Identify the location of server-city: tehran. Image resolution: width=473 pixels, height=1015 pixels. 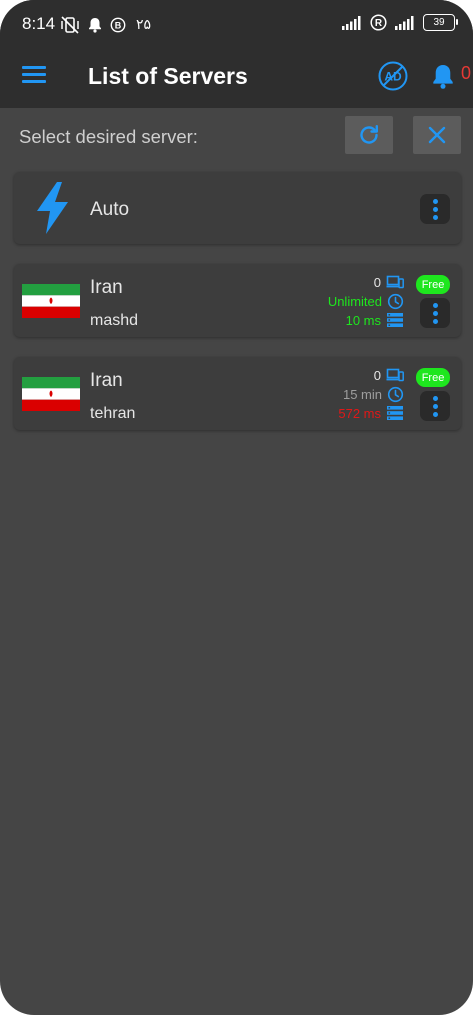
(113, 413).